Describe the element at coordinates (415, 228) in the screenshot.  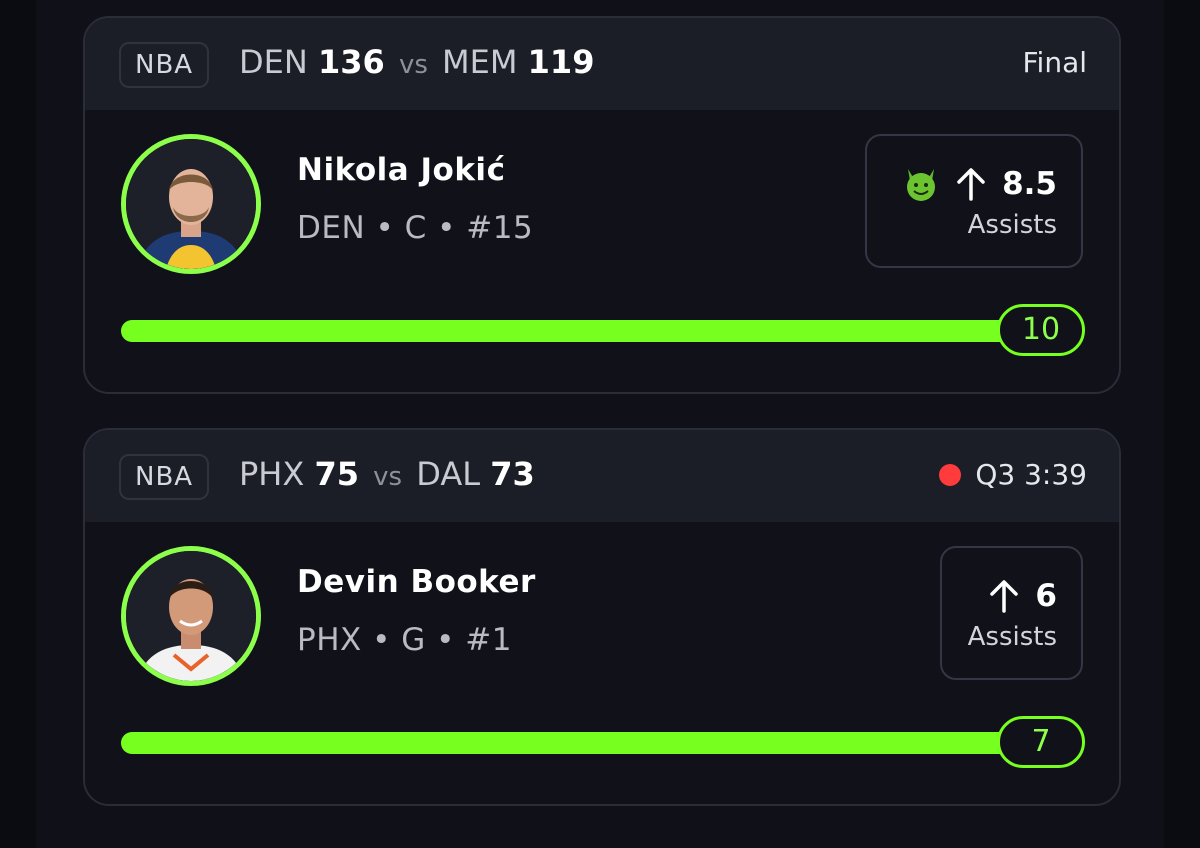
I see `player-meta: DEN • C • #15` at that location.